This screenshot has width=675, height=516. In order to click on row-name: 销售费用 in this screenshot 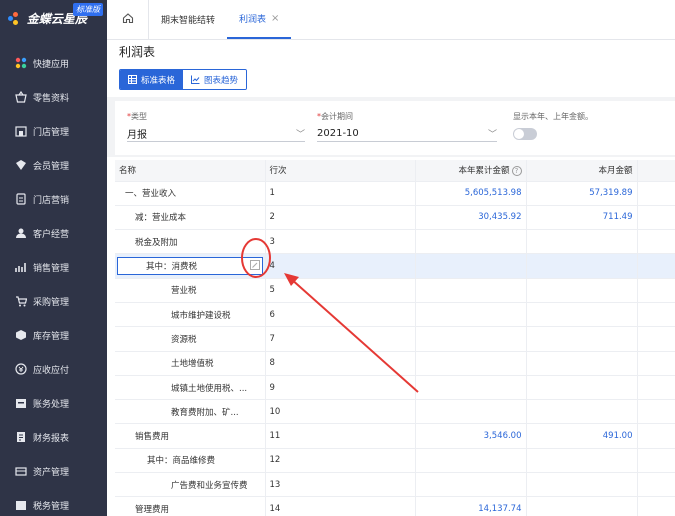, I will do `click(190, 436)`.